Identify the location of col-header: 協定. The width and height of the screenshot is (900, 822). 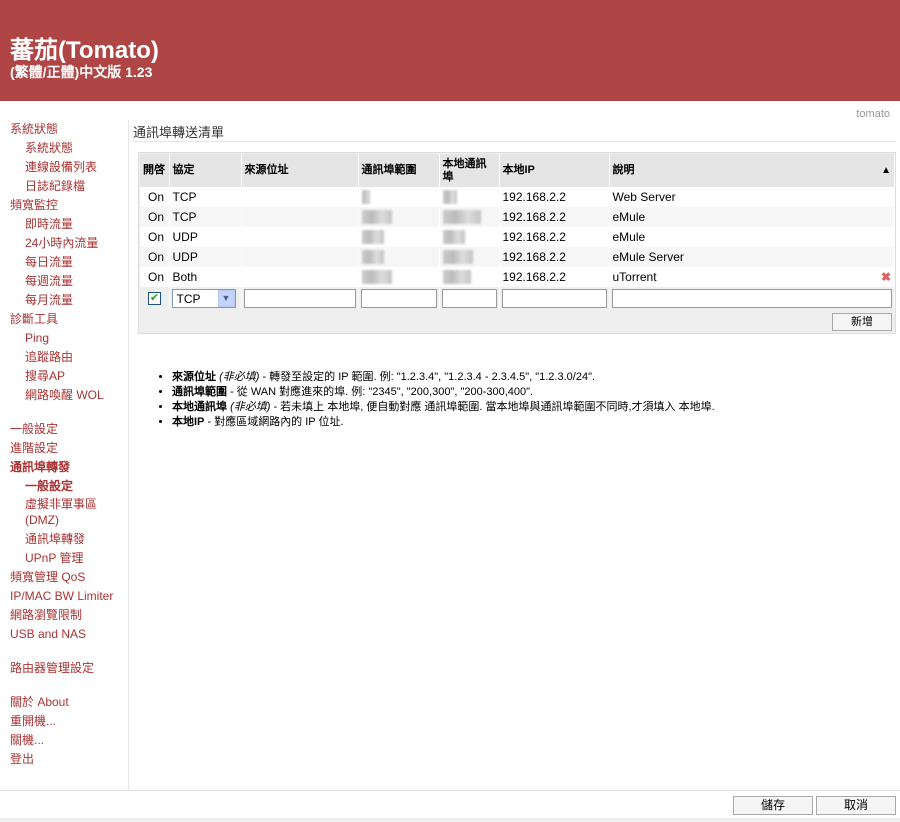
(205, 170).